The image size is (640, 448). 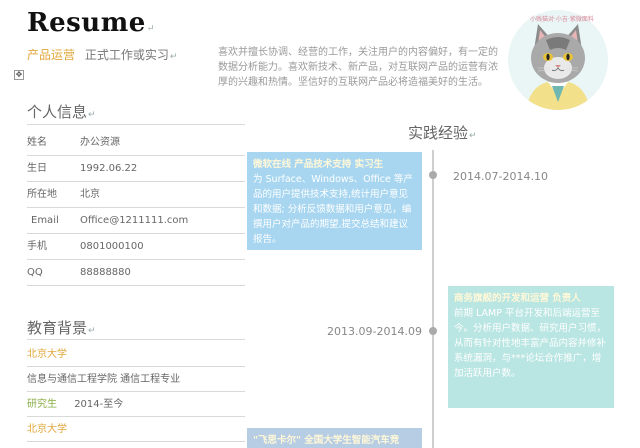 I want to click on edu-school-2: 北京大学, so click(x=136, y=429).